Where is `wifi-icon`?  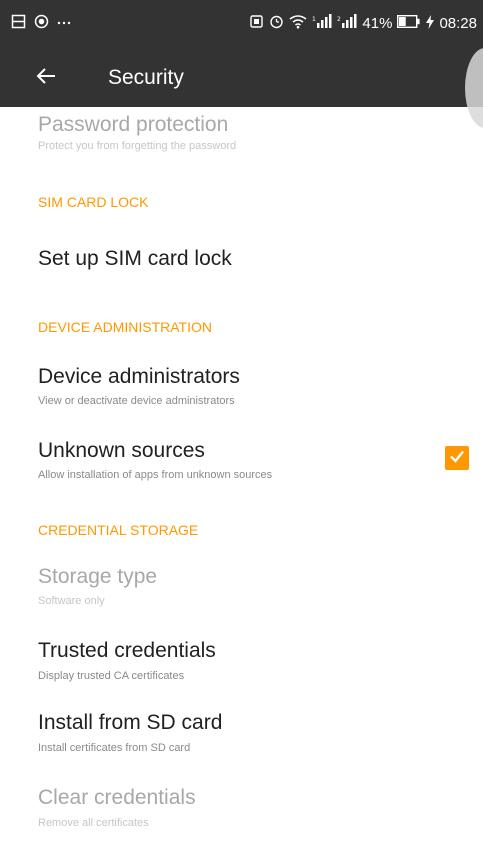 wifi-icon is located at coordinates (298, 23).